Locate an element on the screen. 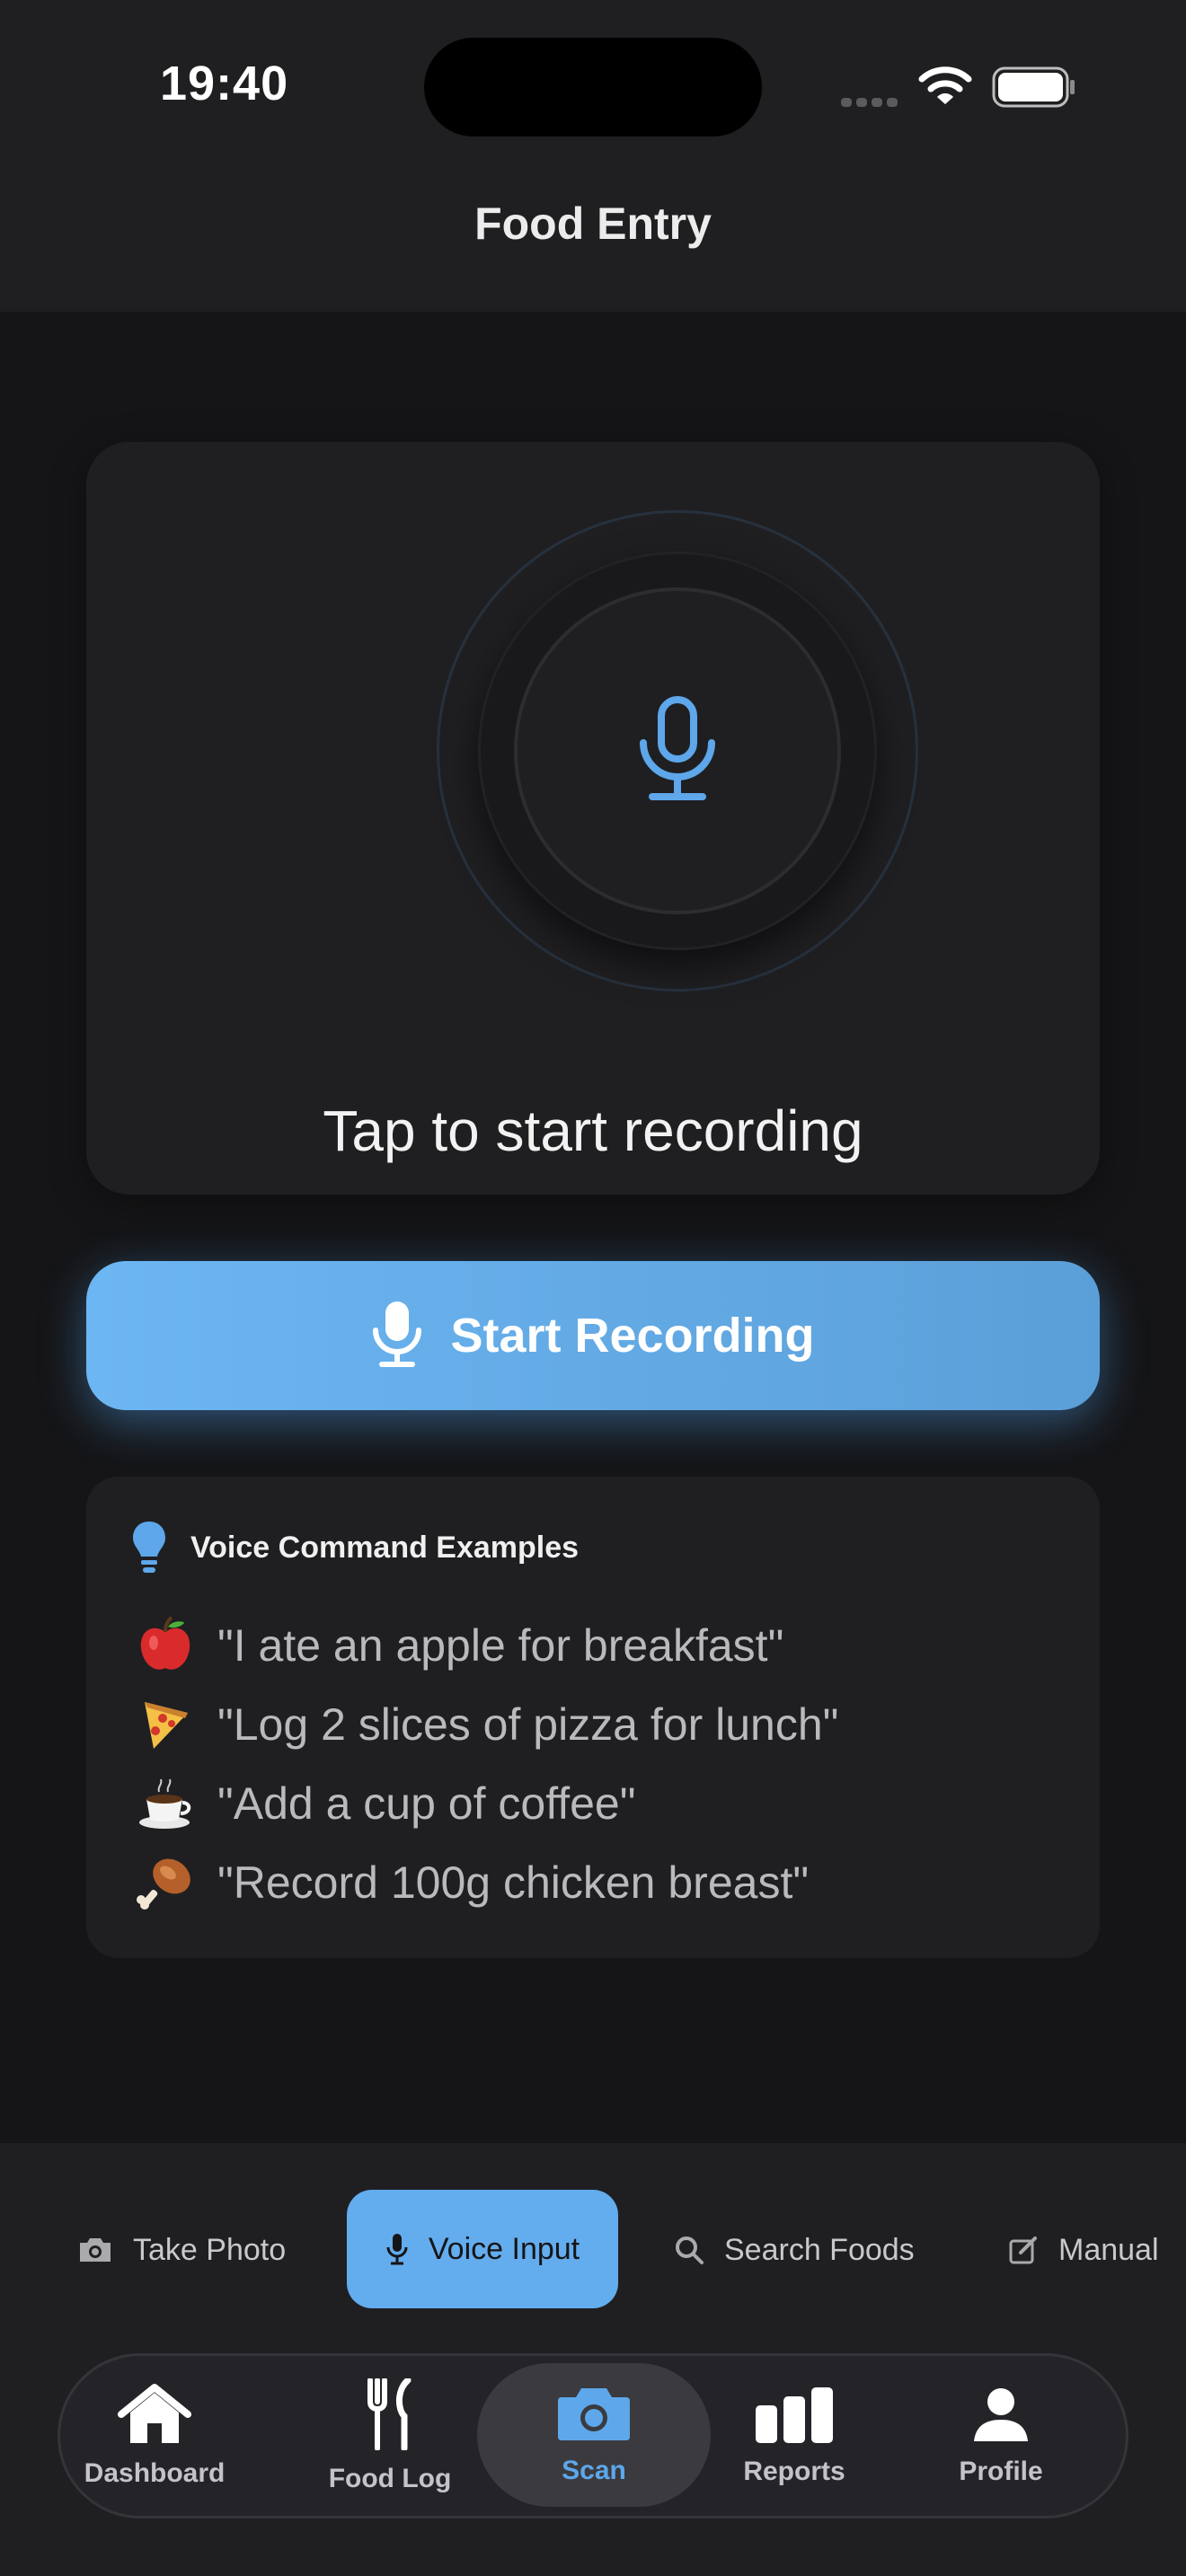 Image resolution: width=1186 pixels, height=2576 pixels. chip-label: Search Foods is located at coordinates (819, 2249).